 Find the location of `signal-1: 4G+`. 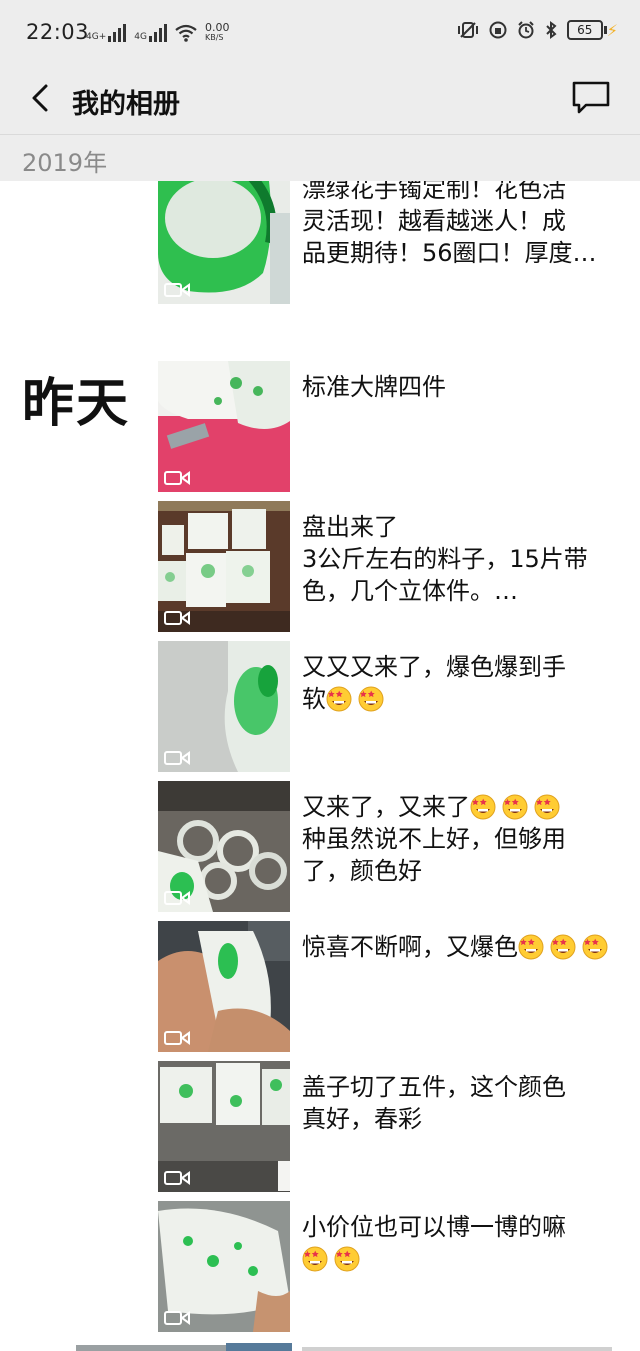

signal-1: 4G+ is located at coordinates (106, 33).